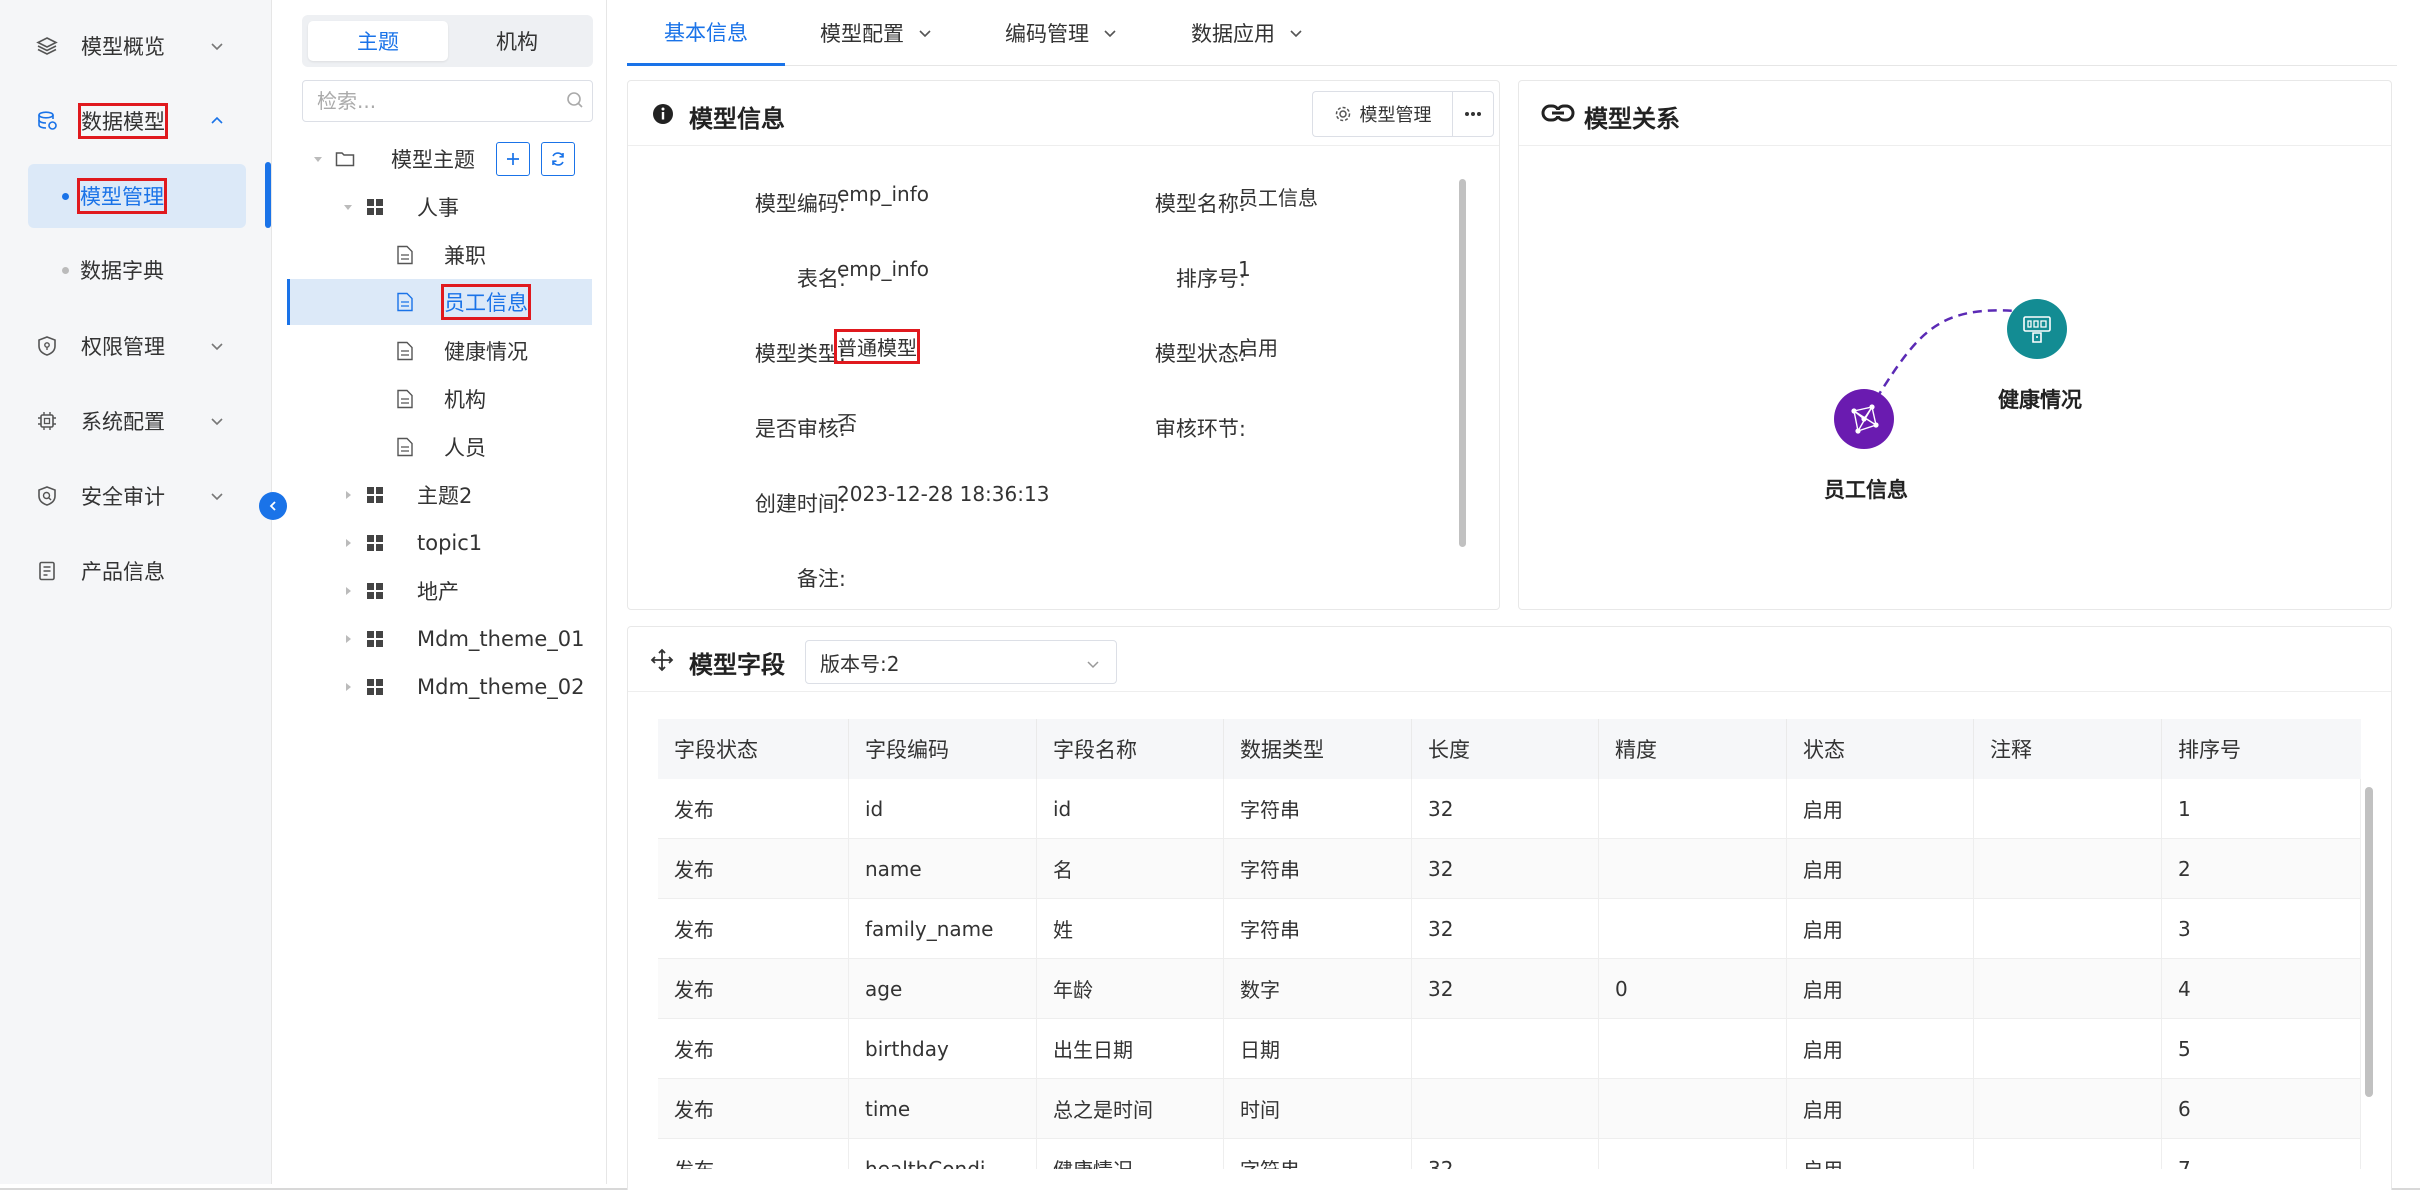  I want to click on tree-node-label: 人员, so click(465, 448).